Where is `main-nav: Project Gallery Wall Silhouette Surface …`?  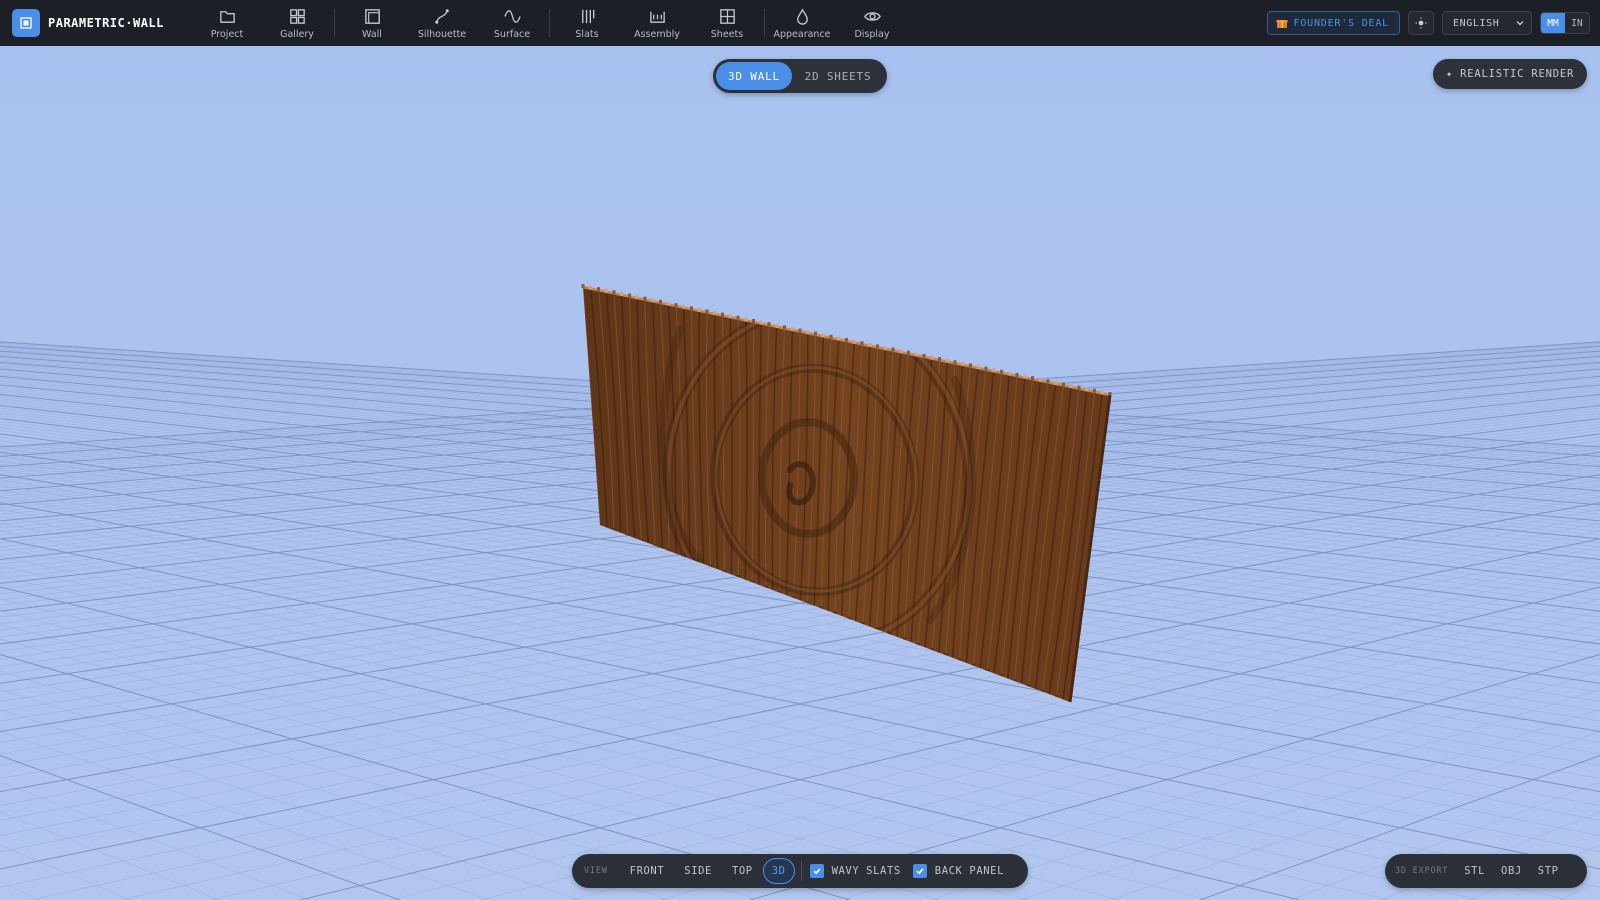
main-nav: Project Gallery Wall Silhouette Surface … is located at coordinates (549, 23).